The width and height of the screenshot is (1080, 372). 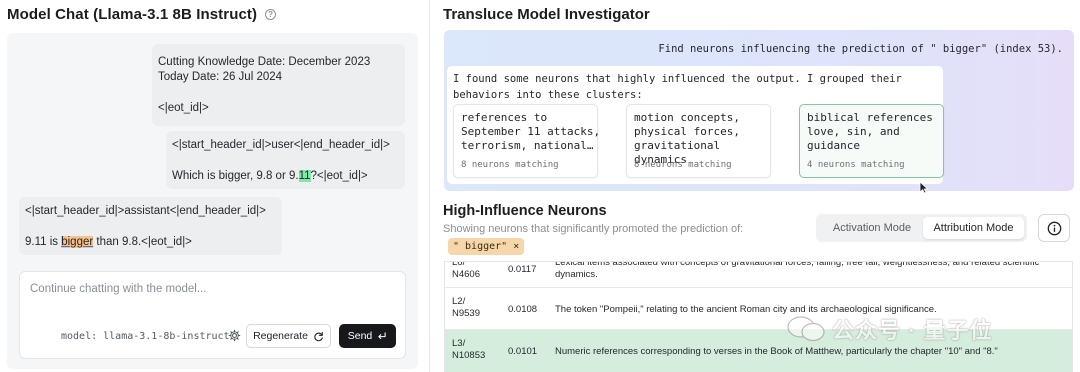 What do you see at coordinates (469, 355) in the screenshot?
I see `neuron-index: N10853` at bounding box center [469, 355].